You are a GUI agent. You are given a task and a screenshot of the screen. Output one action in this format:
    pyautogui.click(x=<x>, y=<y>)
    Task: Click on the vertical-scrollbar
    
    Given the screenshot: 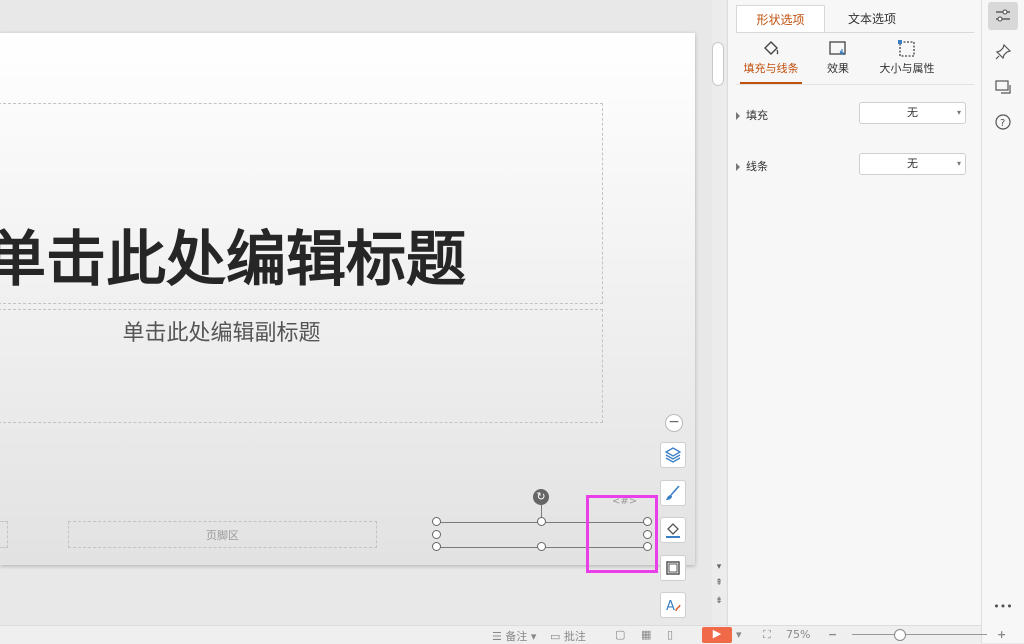 What is the action you would take?
    pyautogui.click(x=719, y=312)
    